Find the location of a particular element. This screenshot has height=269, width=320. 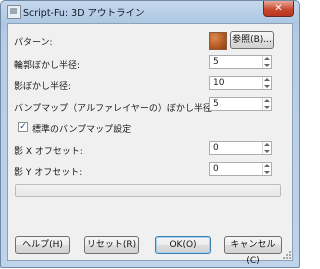

bumpmap-blur-stepper is located at coordinates (266, 104).